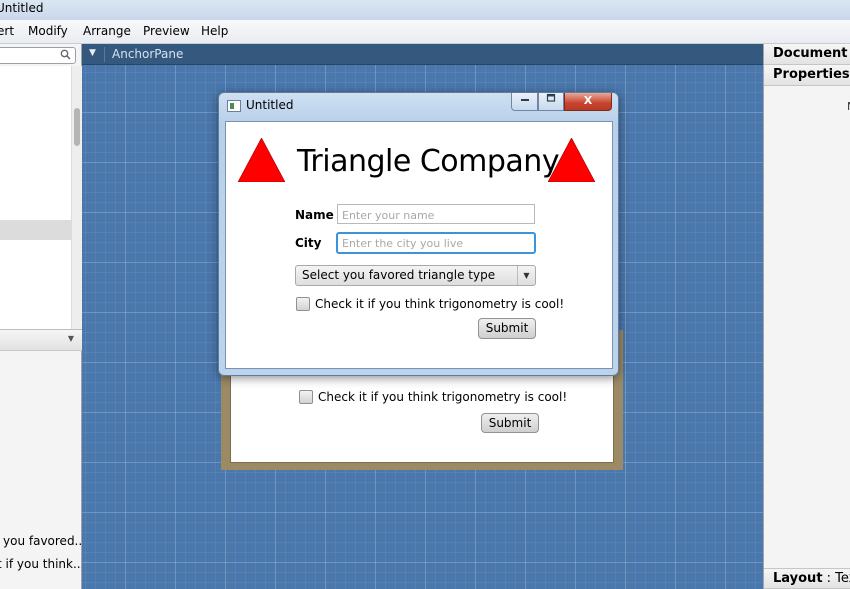 The height and width of the screenshot is (589, 850). Describe the element at coordinates (425, 10) in the screenshot. I see `app-titlebar: Untitled` at that location.